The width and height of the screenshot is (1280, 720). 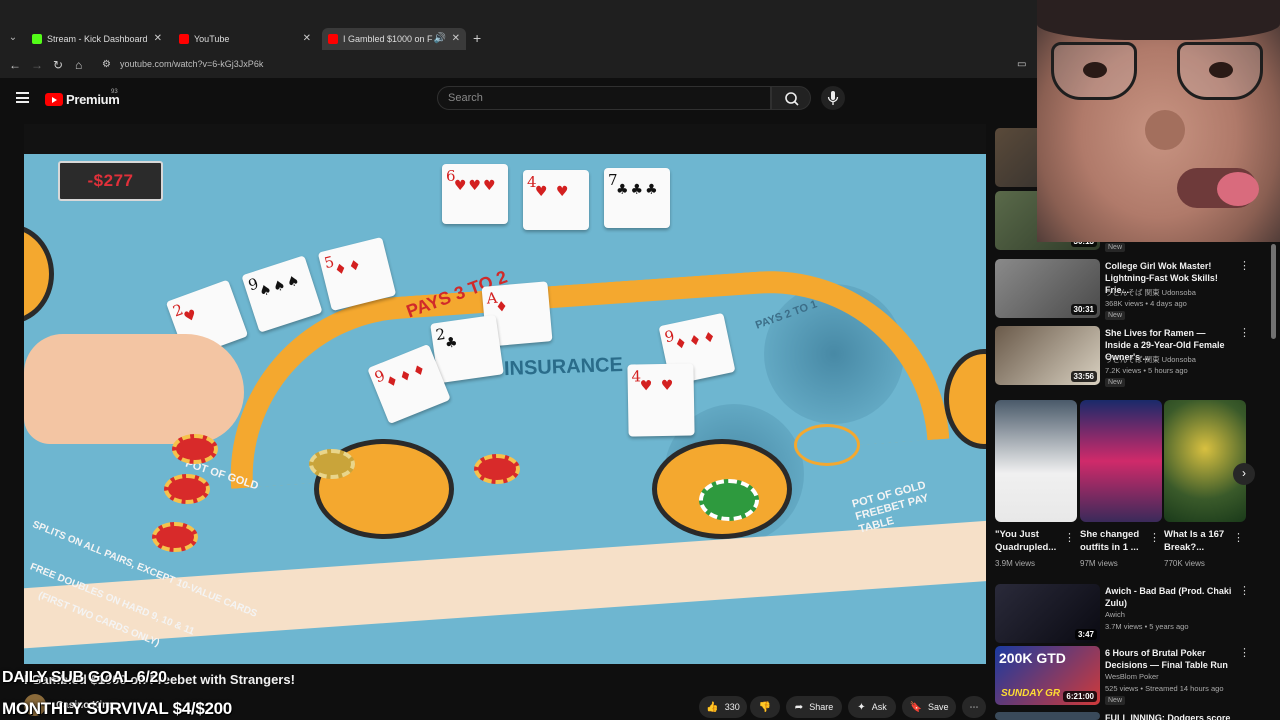 I want to click on recommendation-item: FULL INNING: Dodgers score, so click(x=1120, y=716).